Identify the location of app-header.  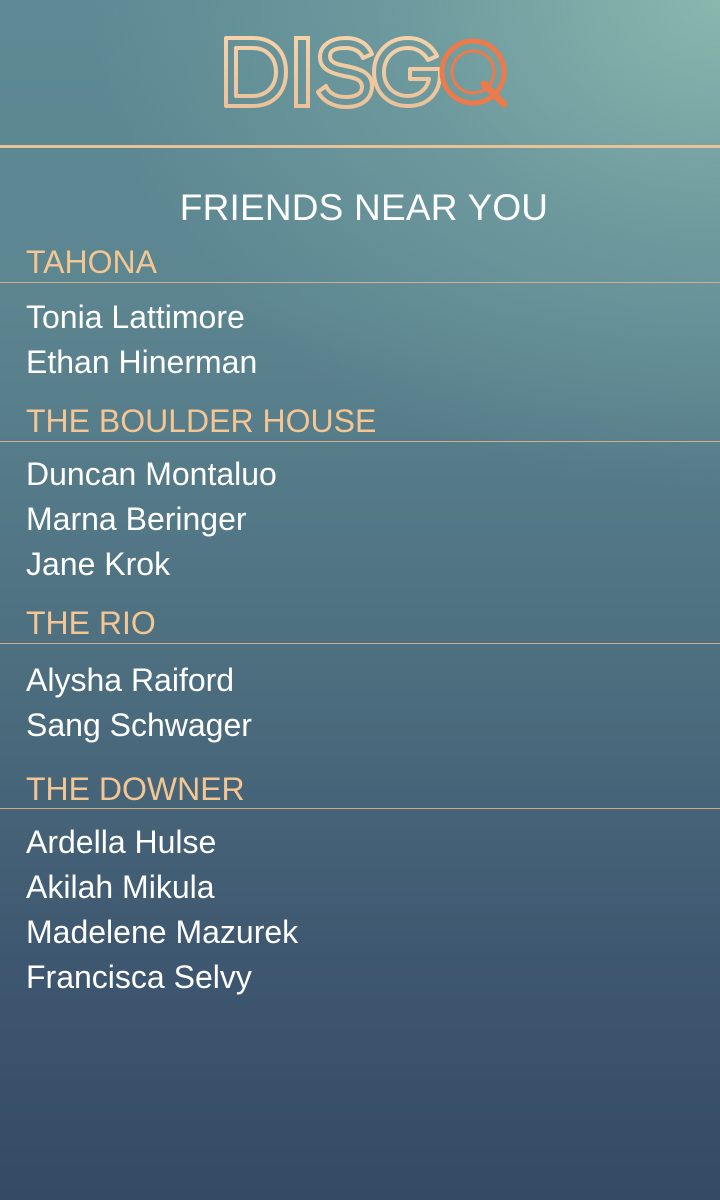
(360, 73).